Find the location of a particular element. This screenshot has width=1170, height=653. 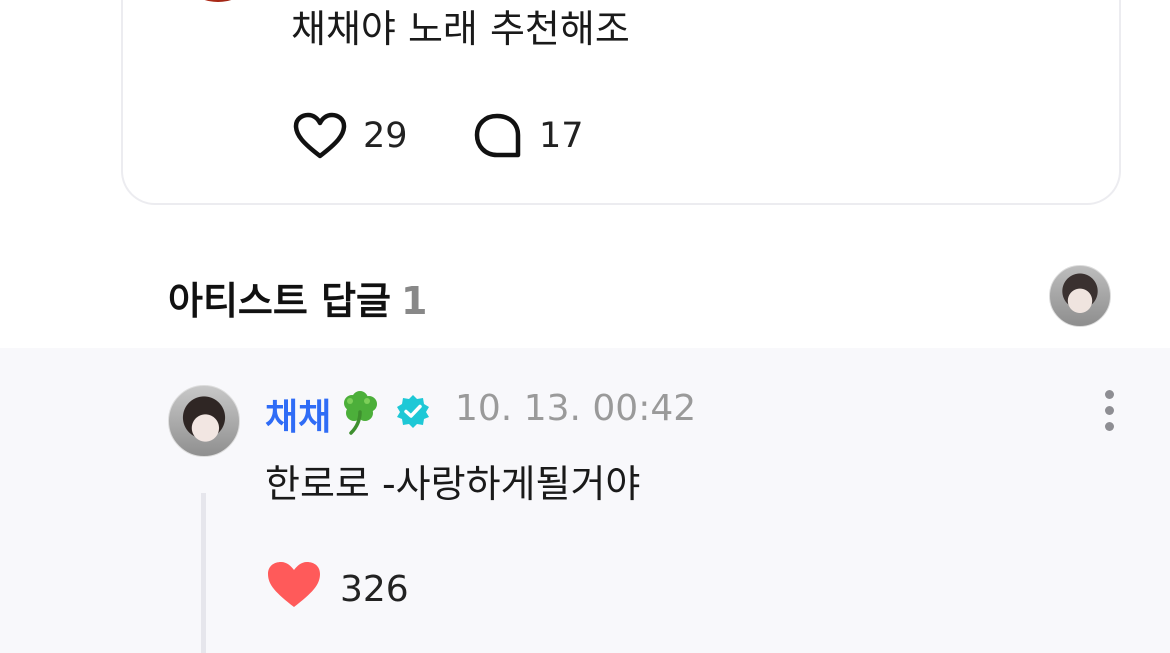

post-like-button: 29 is located at coordinates (350, 136).